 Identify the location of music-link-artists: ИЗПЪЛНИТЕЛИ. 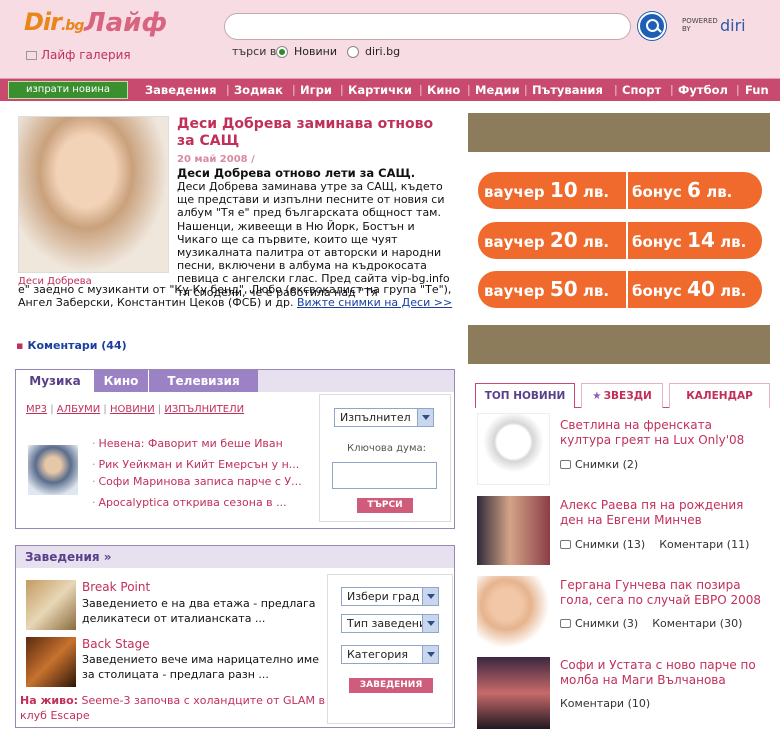
(204, 409).